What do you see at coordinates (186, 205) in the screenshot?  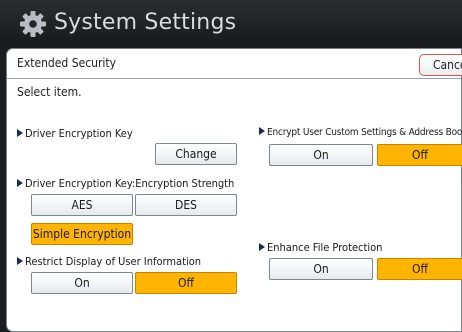 I see `des-button: DES` at bounding box center [186, 205].